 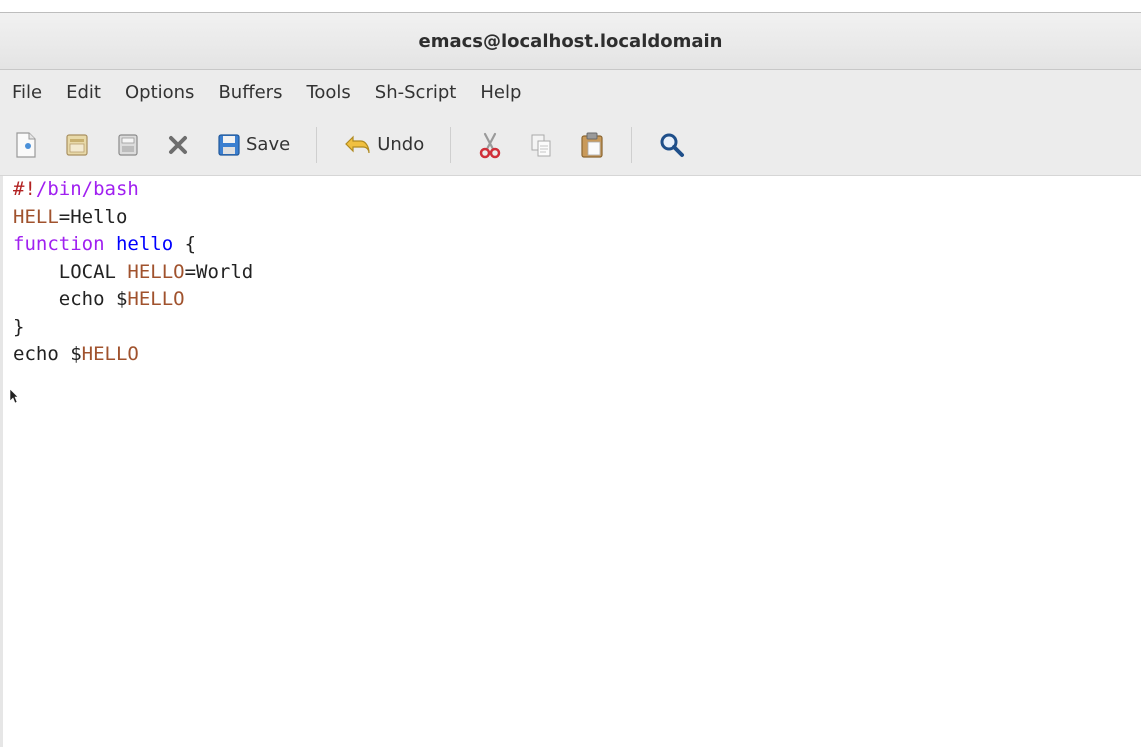 I want to click on code-line: function hello {, so click(x=133, y=245).